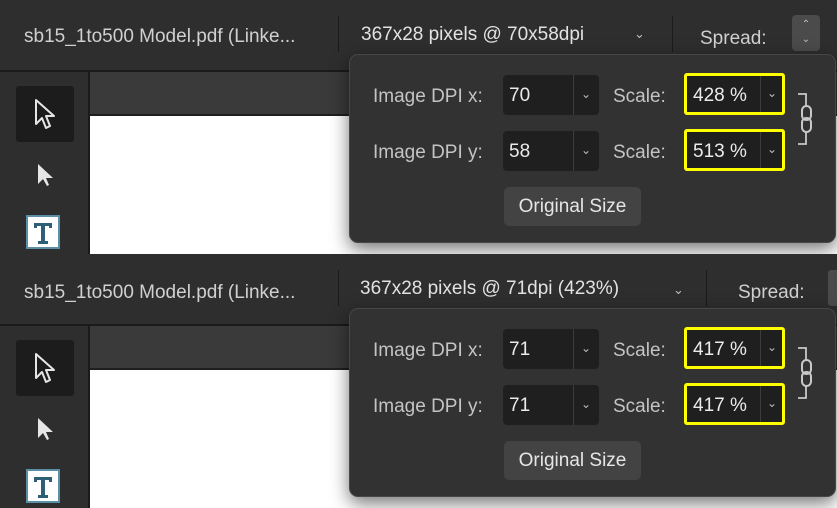 This screenshot has height=508, width=837. I want to click on scale-x-value: 428 %, so click(720, 95).